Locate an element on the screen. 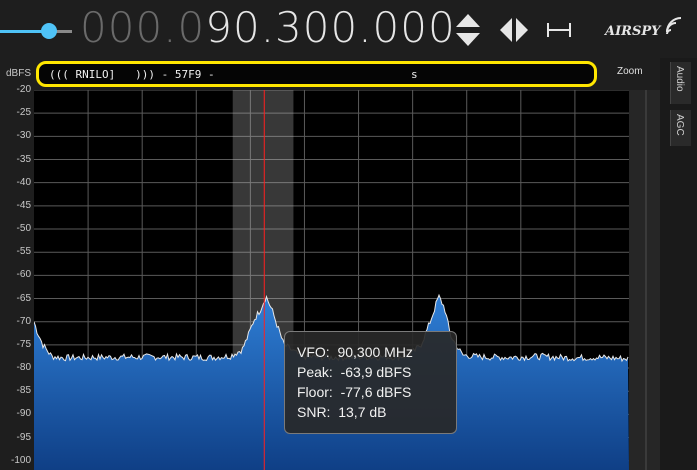 The image size is (697, 470). y-tick-label: -65 is located at coordinates (23, 298).